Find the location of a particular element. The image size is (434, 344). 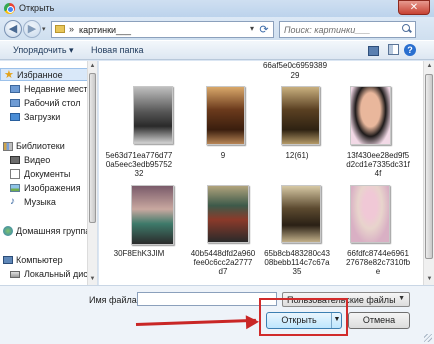

nav-item-label: Локальный диск is located at coordinates (58, 274).